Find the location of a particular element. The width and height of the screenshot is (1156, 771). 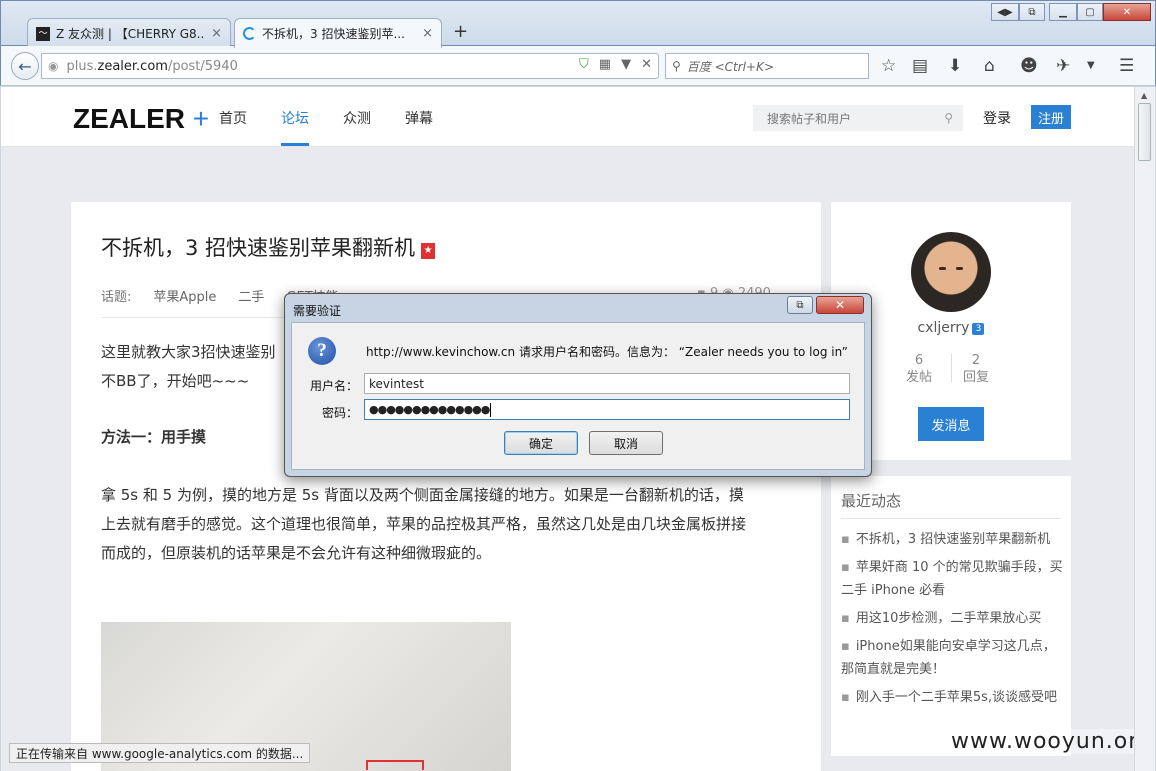

avatar is located at coordinates (951, 272).